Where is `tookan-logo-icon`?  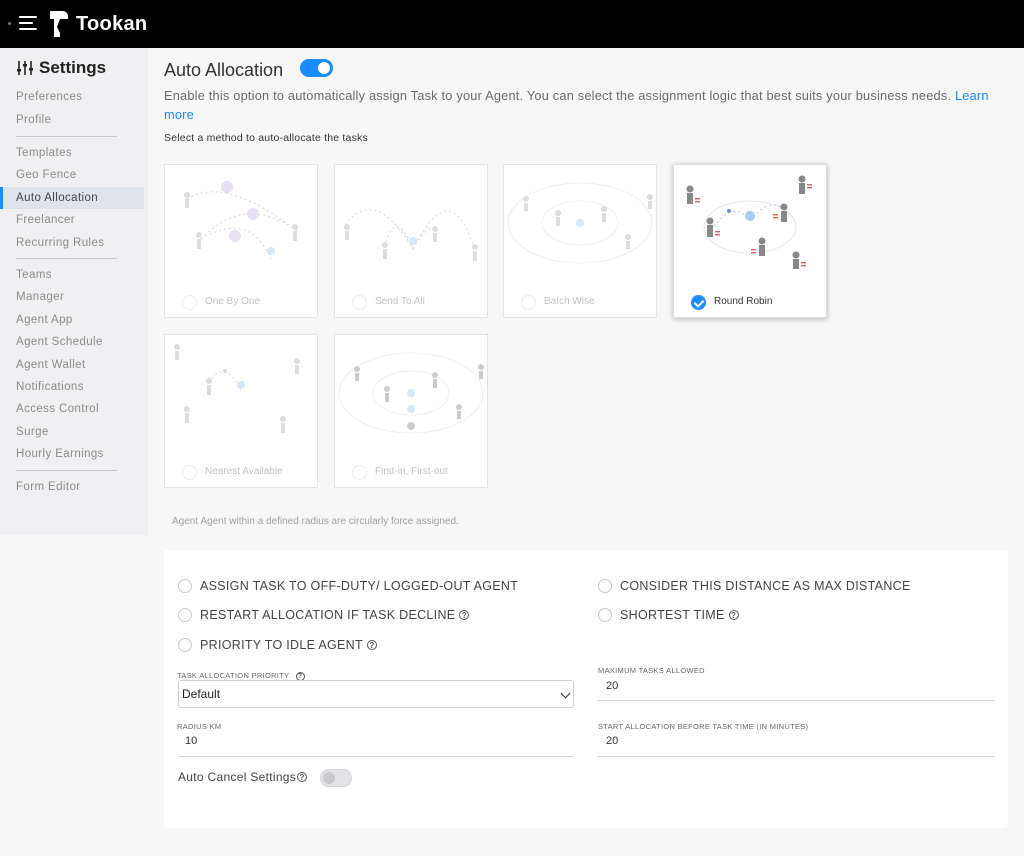 tookan-logo-icon is located at coordinates (59, 24).